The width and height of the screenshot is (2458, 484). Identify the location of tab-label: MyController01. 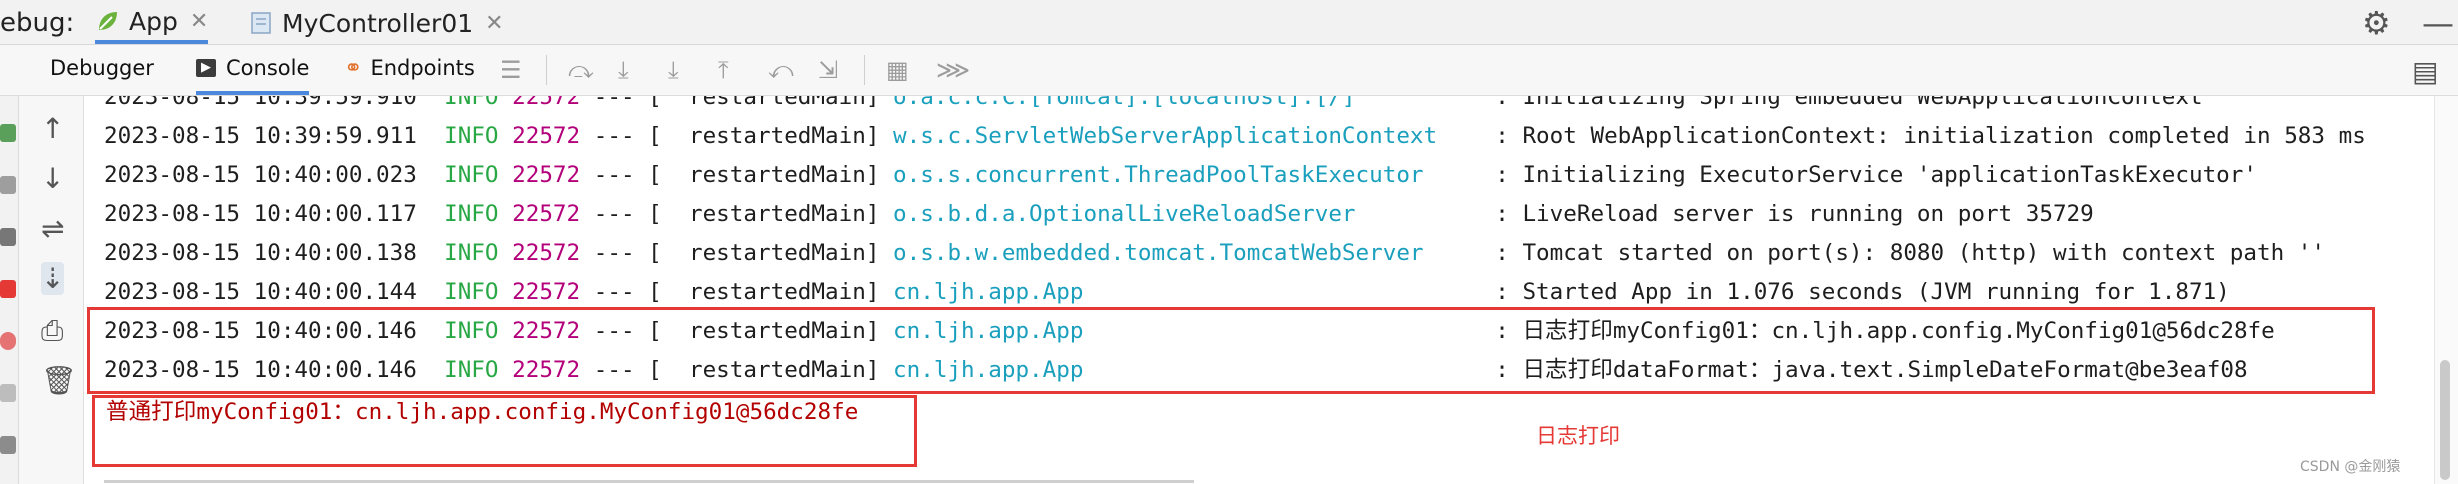
(378, 23).